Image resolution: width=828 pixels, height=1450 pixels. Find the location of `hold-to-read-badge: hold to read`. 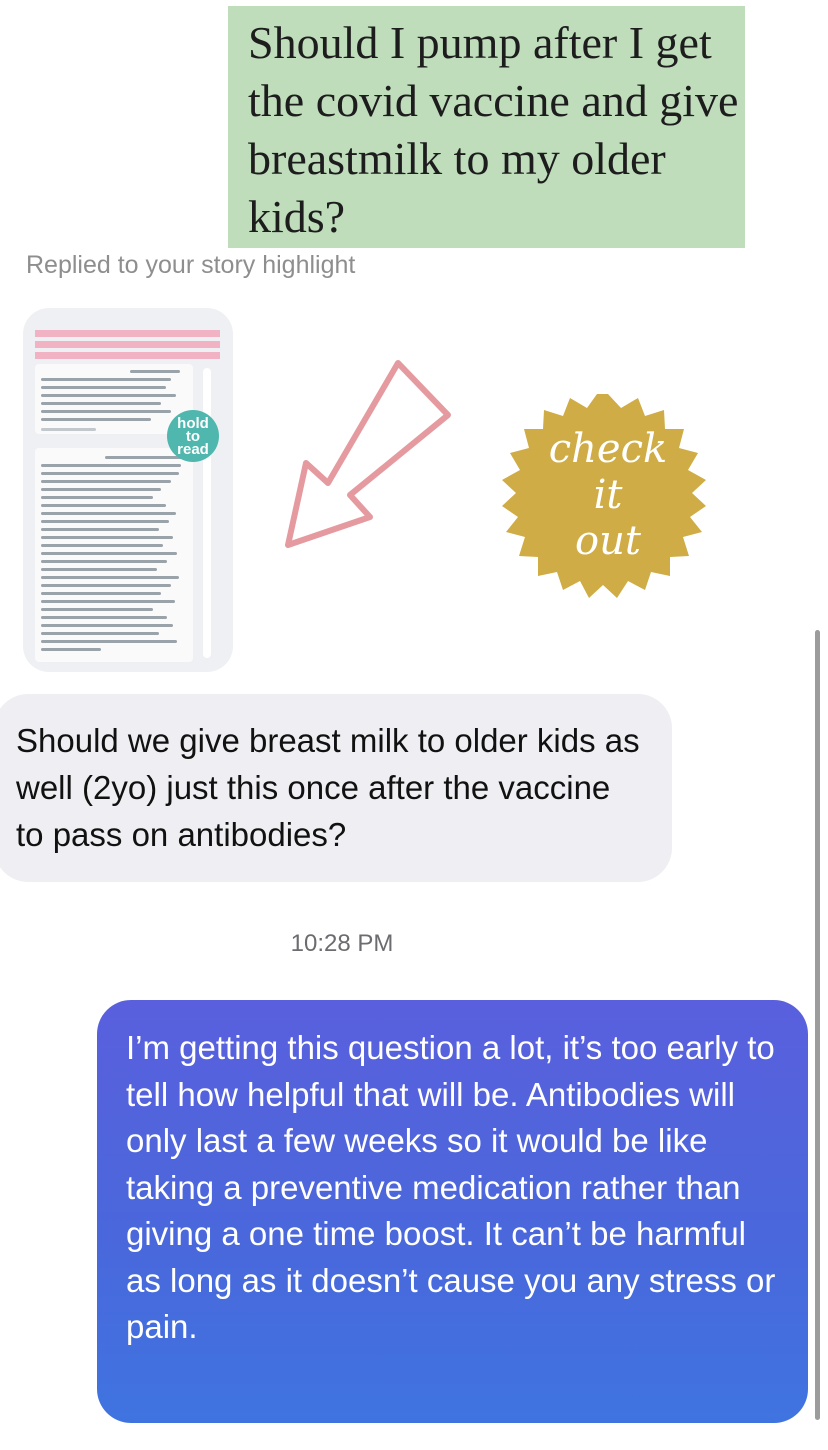

hold-to-read-badge: hold to read is located at coordinates (193, 436).